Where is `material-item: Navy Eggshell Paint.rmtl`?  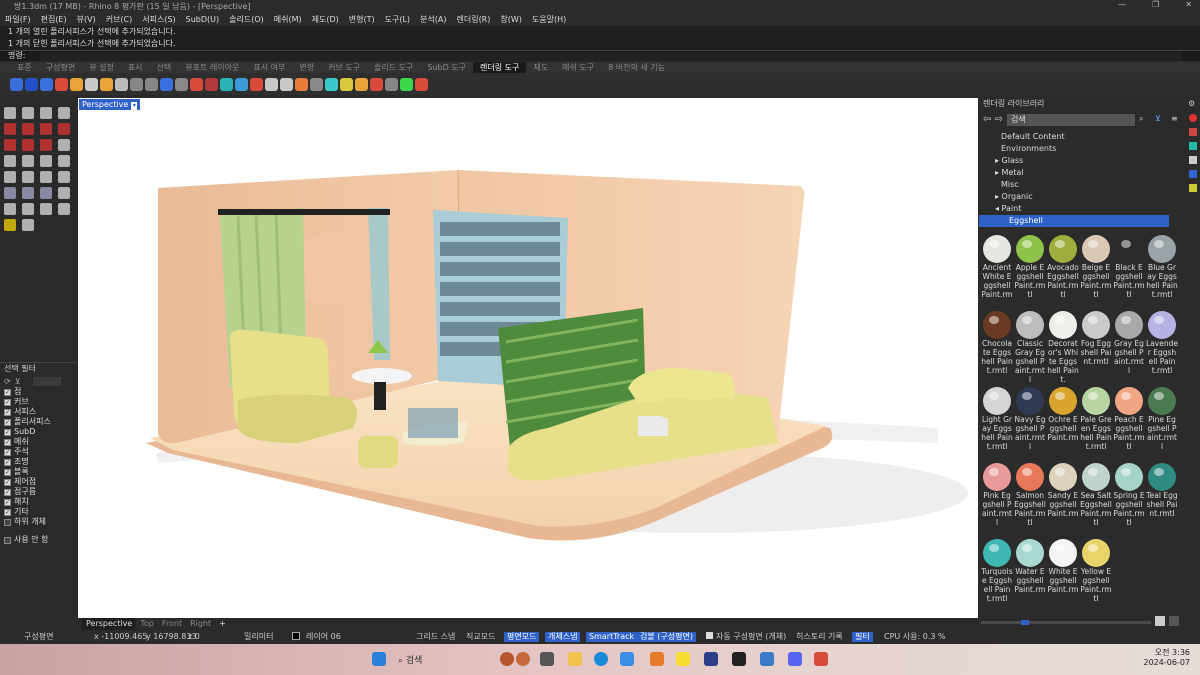
material-item: Navy Eggshell Paint.rmtl is located at coordinates (1030, 423).